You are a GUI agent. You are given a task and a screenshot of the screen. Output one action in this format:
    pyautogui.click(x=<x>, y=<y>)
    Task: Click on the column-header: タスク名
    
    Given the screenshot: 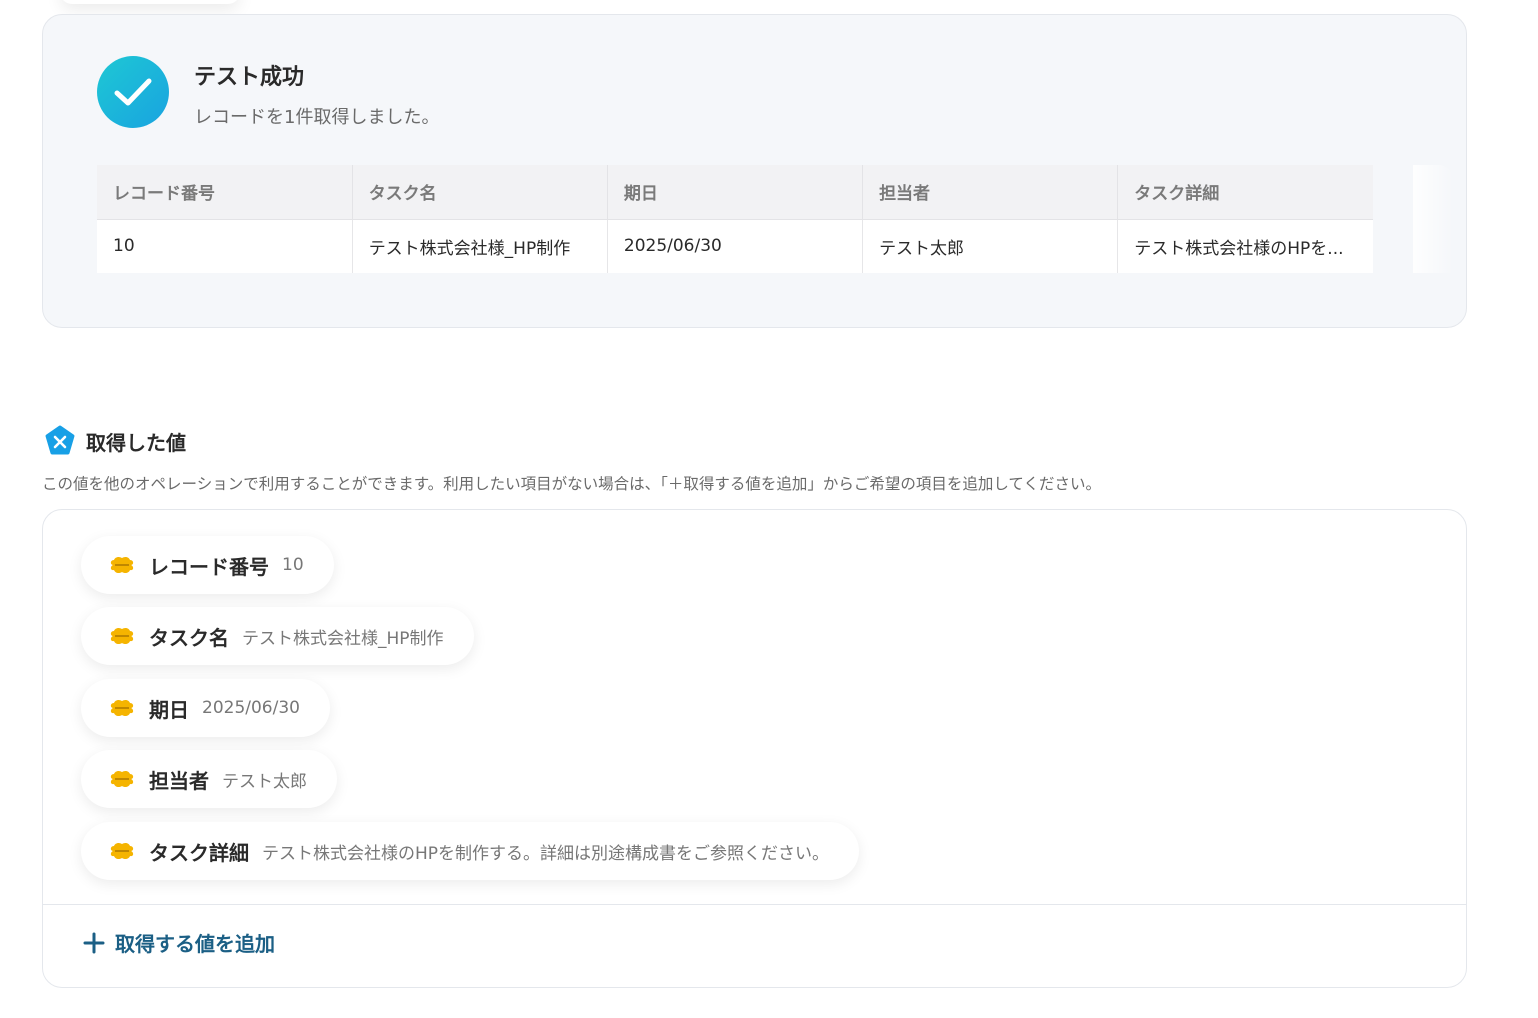 What is the action you would take?
    pyautogui.click(x=480, y=192)
    